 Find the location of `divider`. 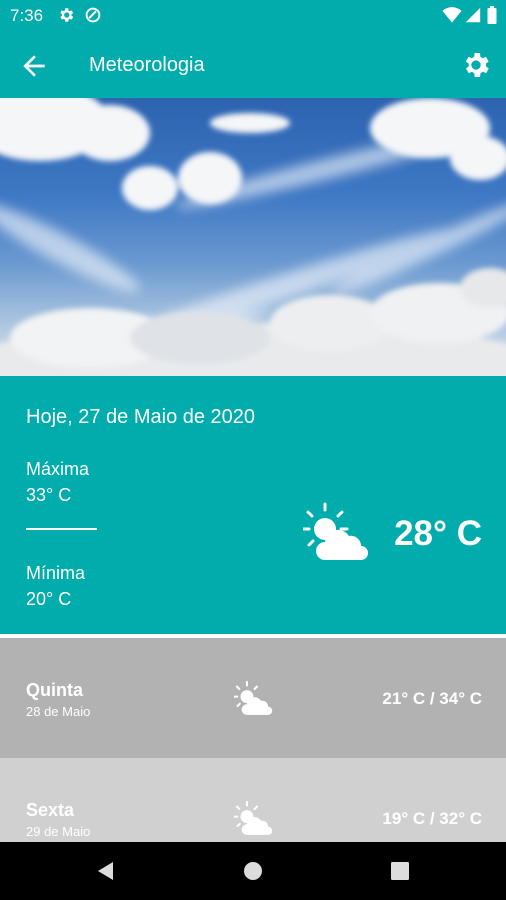

divider is located at coordinates (61, 529).